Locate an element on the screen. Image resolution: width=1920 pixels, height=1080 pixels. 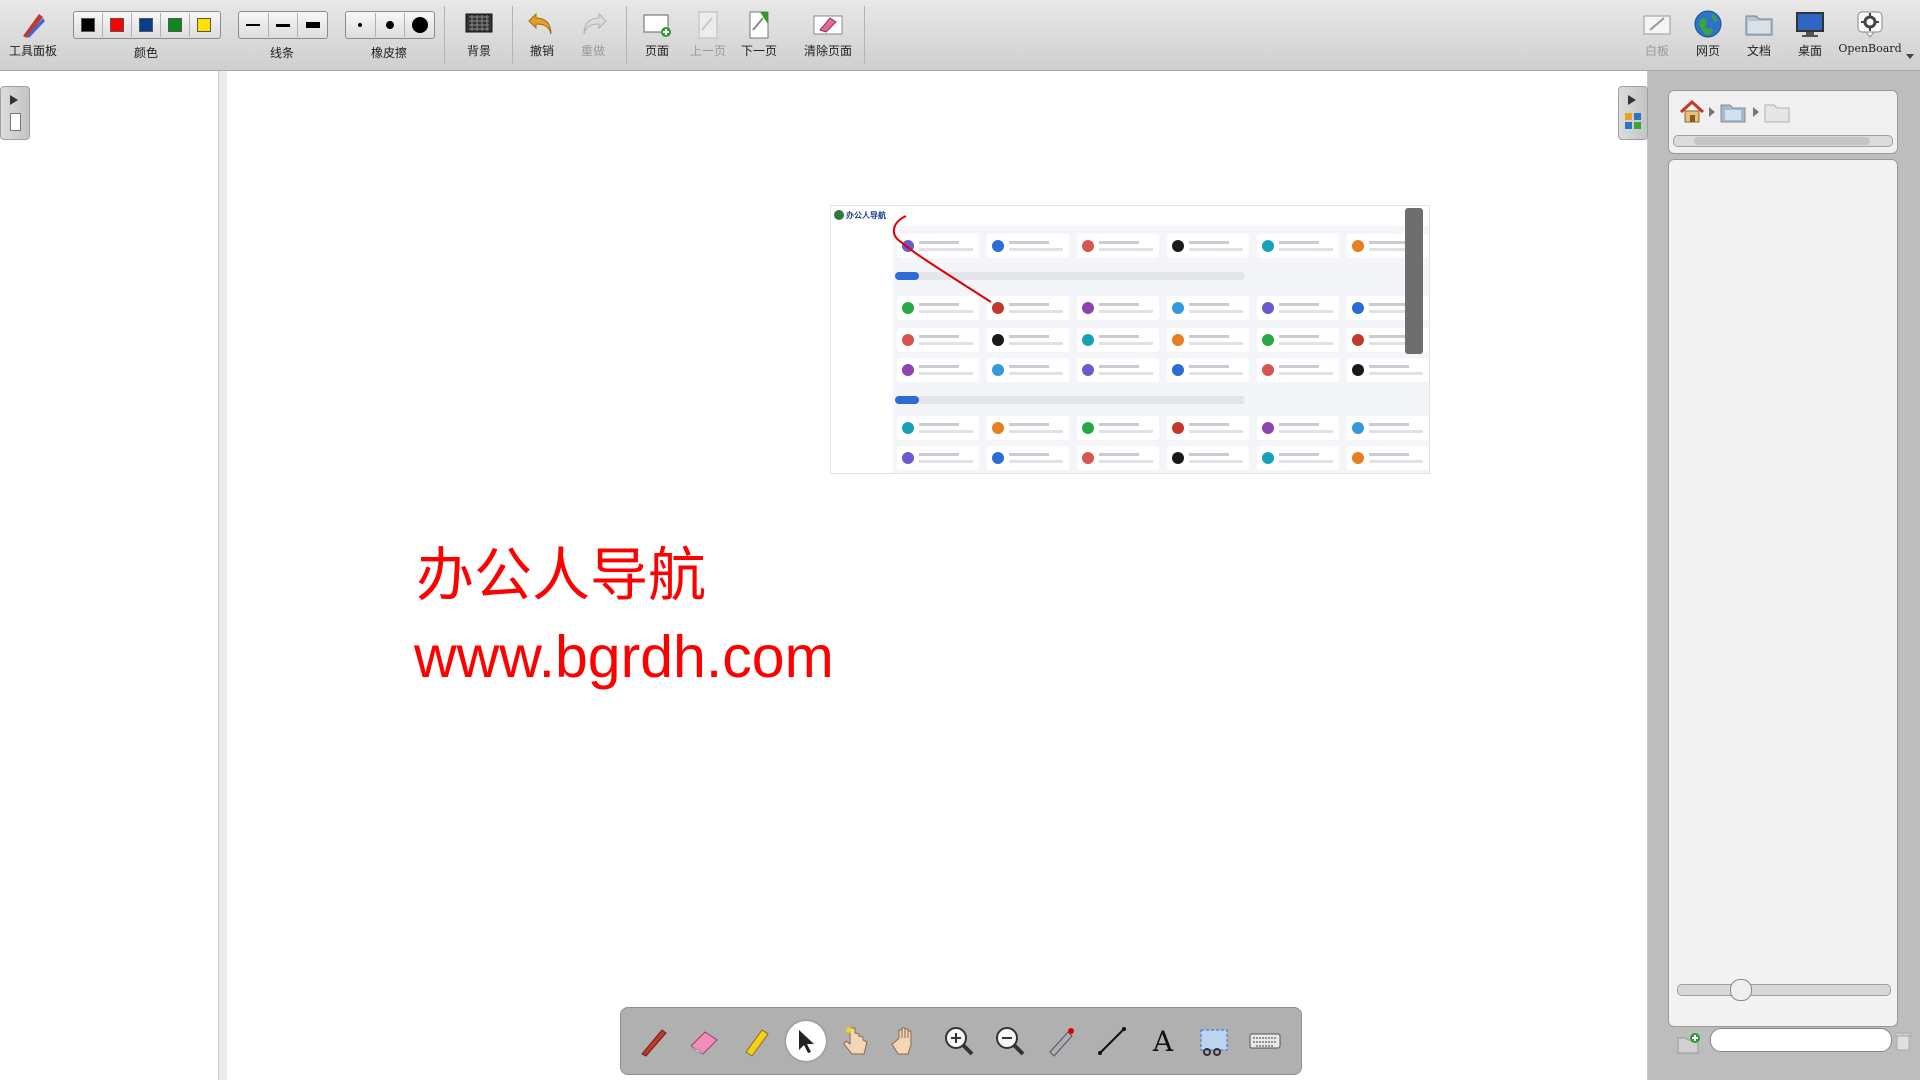
previous-page-icon is located at coordinates (708, 24).